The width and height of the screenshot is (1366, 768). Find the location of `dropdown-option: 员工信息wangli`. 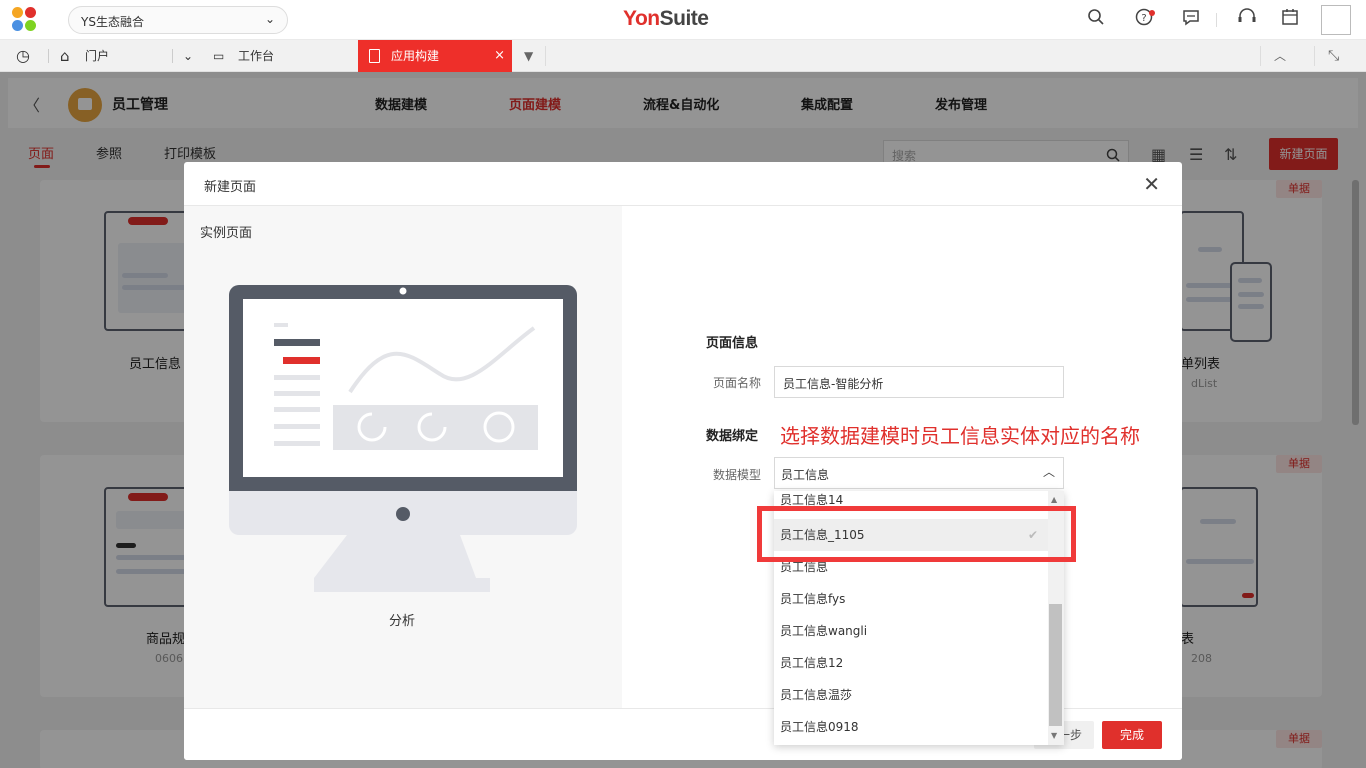

dropdown-option: 员工信息wangli is located at coordinates (911, 631).